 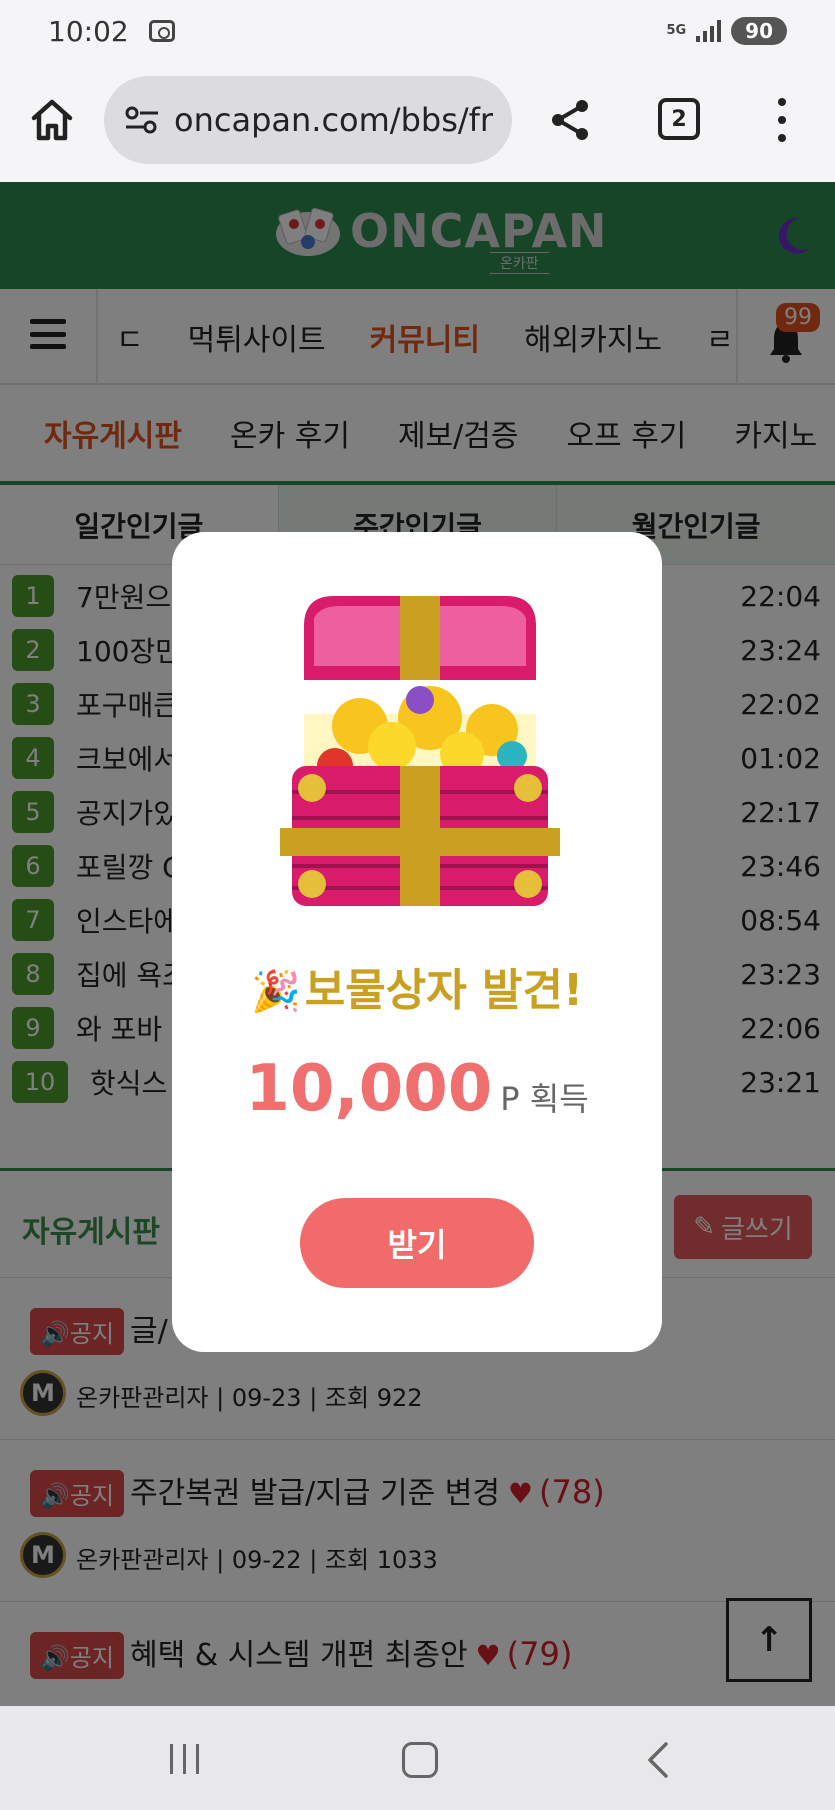 What do you see at coordinates (88, 31) in the screenshot?
I see `status-time: 10:02` at bounding box center [88, 31].